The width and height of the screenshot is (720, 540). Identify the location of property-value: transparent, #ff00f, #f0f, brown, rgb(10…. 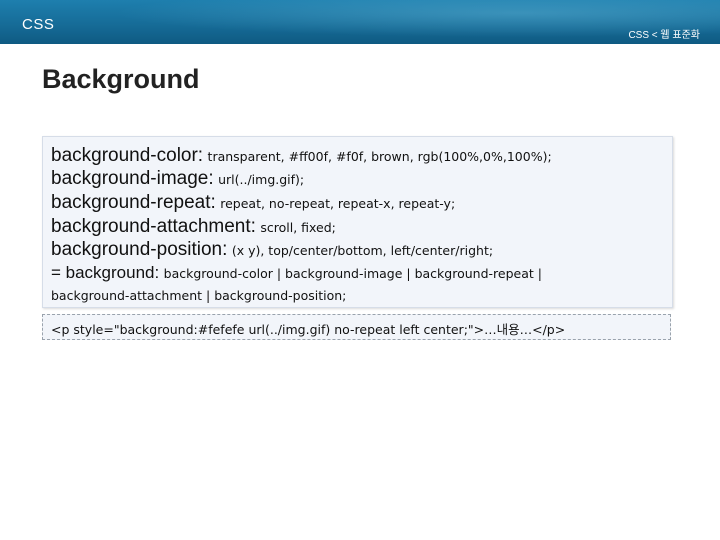
(379, 156).